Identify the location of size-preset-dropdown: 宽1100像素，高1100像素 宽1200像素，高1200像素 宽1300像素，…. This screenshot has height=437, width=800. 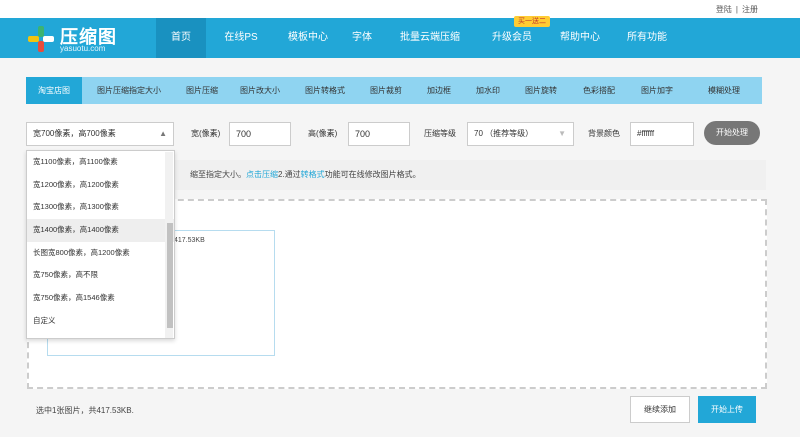
(100, 244).